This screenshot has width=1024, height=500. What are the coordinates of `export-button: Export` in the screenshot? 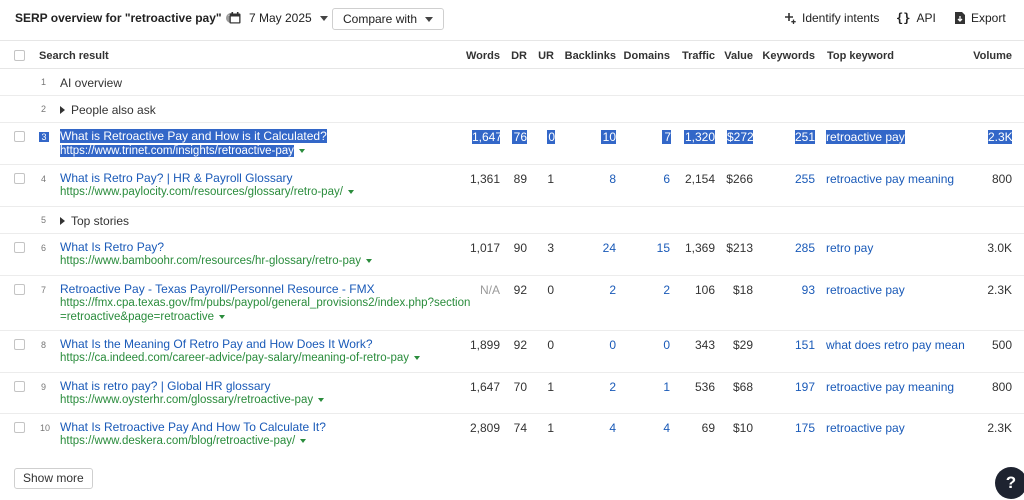 It's located at (980, 18).